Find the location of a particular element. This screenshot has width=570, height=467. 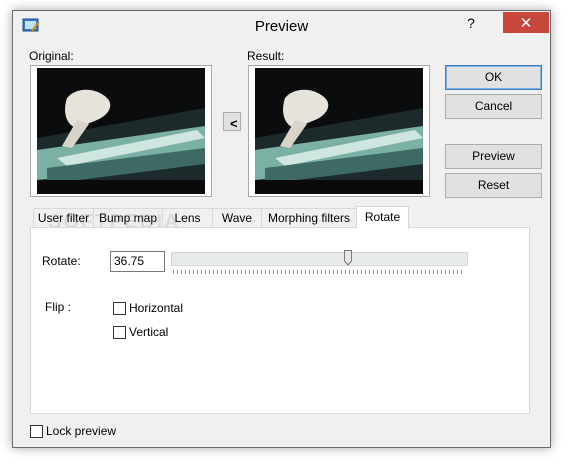

tab-rotate: Rotate is located at coordinates (382, 217).